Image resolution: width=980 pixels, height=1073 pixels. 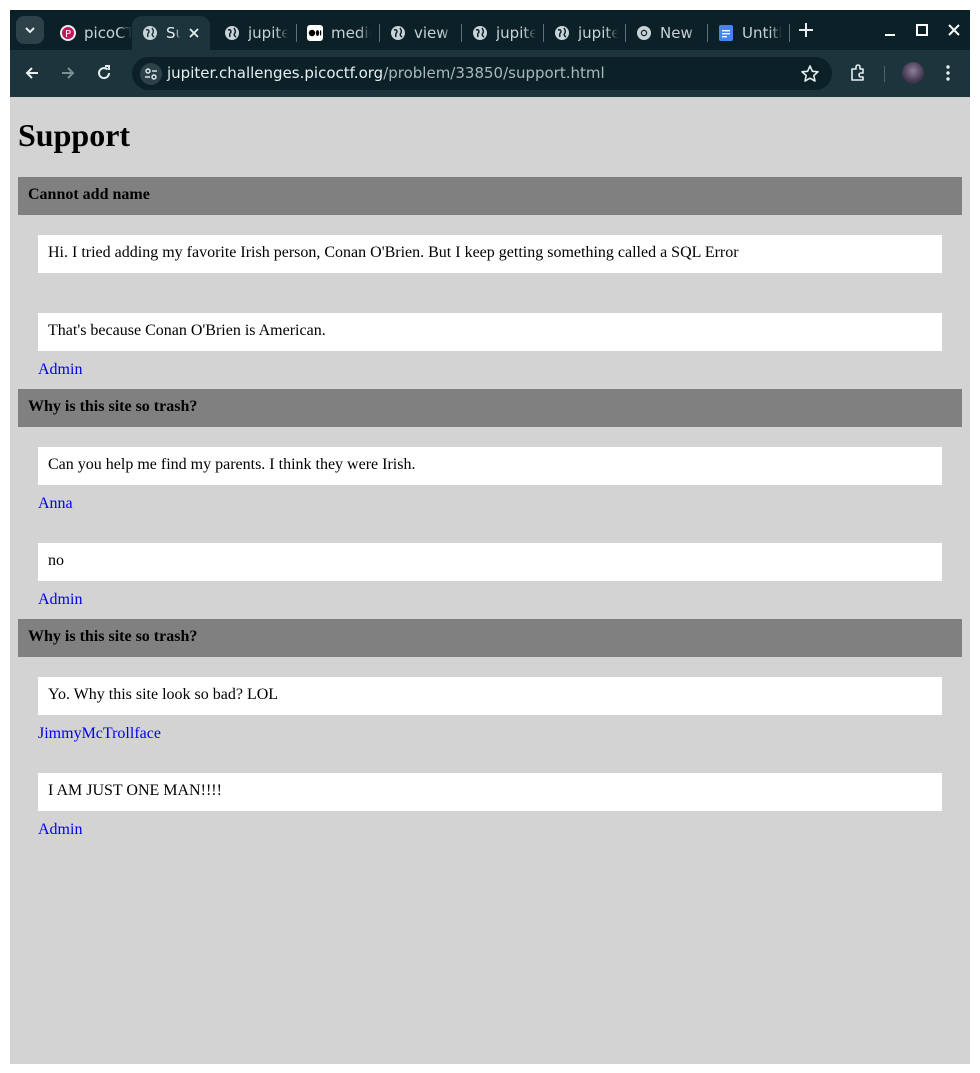 I want to click on close-window-icon, so click(x=954, y=30).